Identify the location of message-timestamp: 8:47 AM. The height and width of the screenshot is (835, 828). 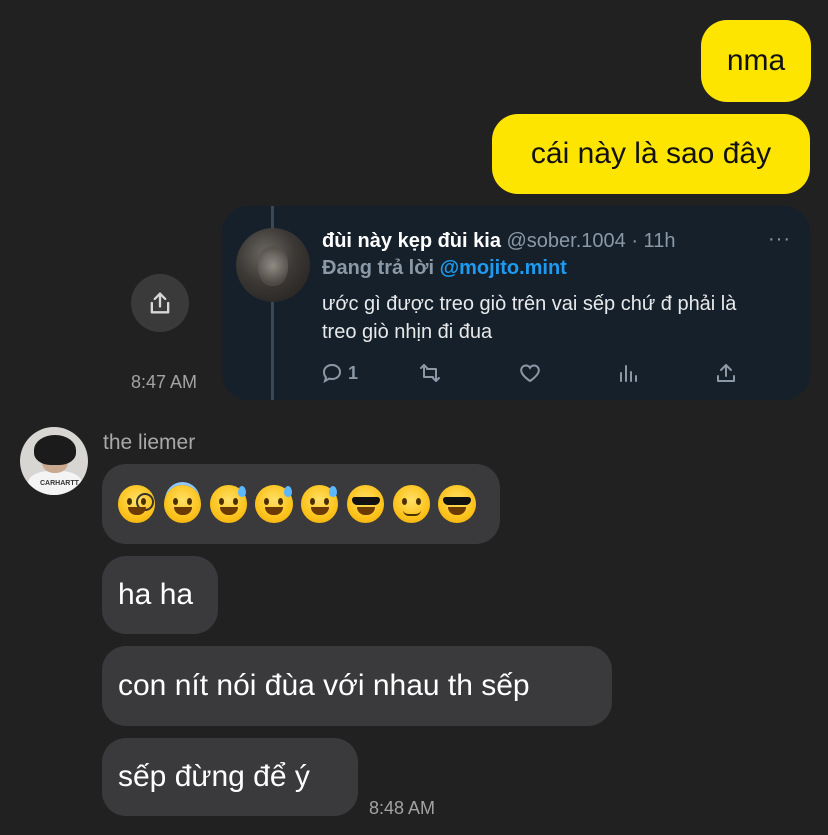
(164, 382).